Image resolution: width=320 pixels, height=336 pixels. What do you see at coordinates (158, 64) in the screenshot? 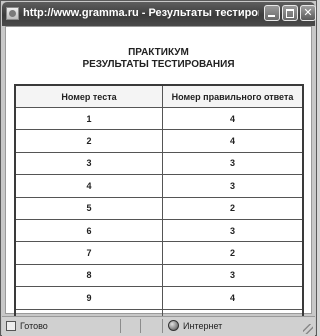
I see `heading-results: РЕЗУЛЬТАТЫ ТЕСТИРОВАНИЯ` at bounding box center [158, 64].